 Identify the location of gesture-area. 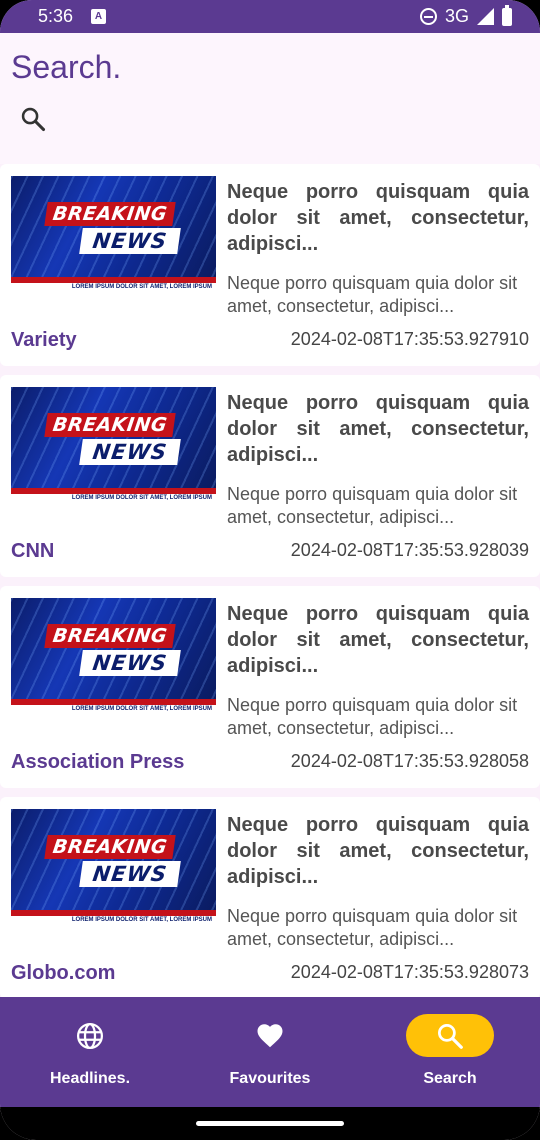
(270, 1123).